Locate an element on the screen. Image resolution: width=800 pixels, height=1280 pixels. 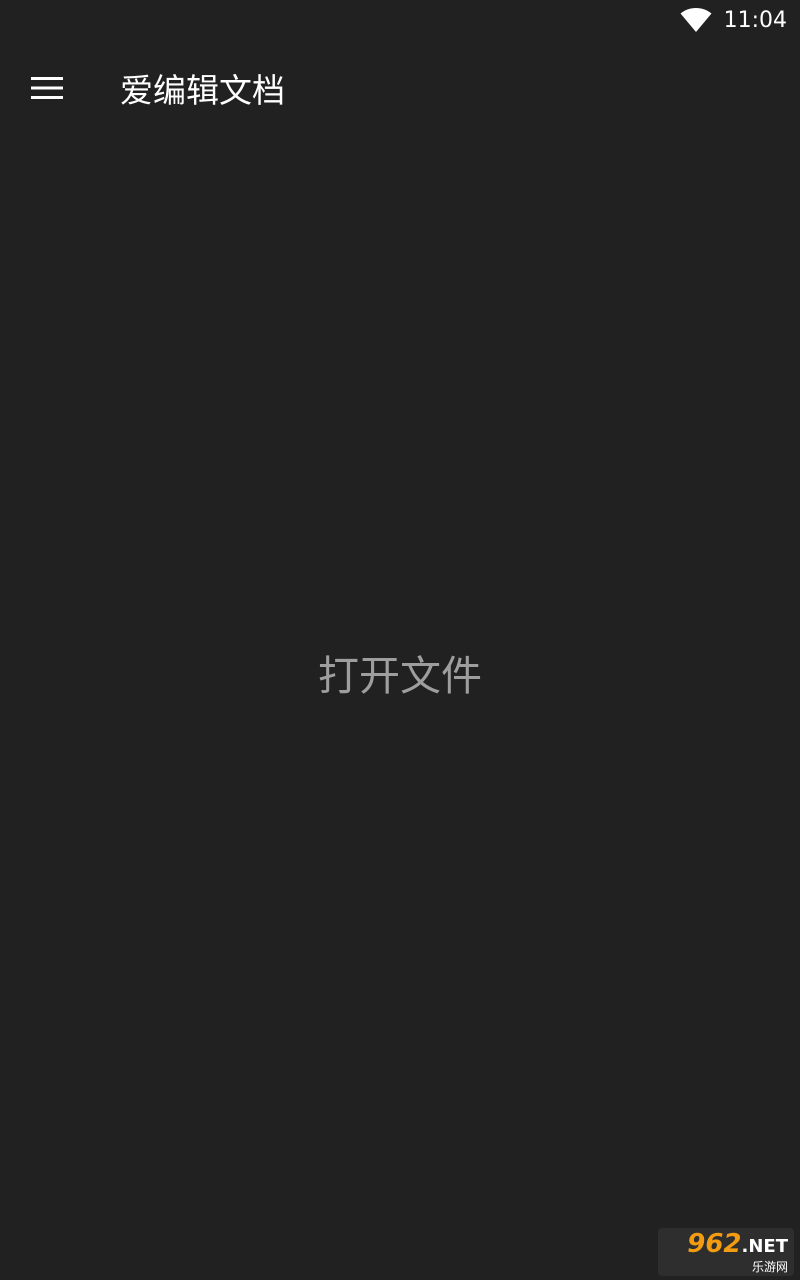
watermark-number: 962 is located at coordinates (714, 1243).